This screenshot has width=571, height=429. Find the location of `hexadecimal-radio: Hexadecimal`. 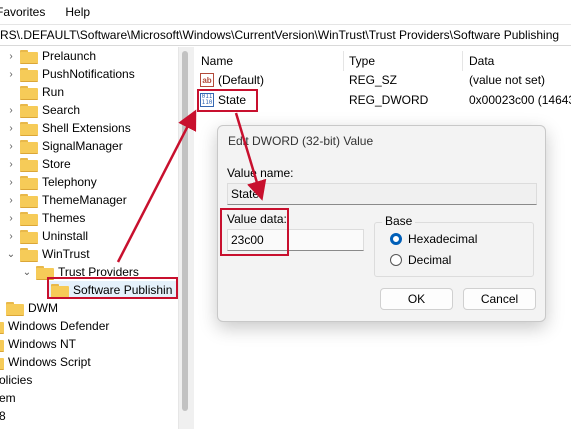

hexadecimal-radio: Hexadecimal is located at coordinates (433, 239).